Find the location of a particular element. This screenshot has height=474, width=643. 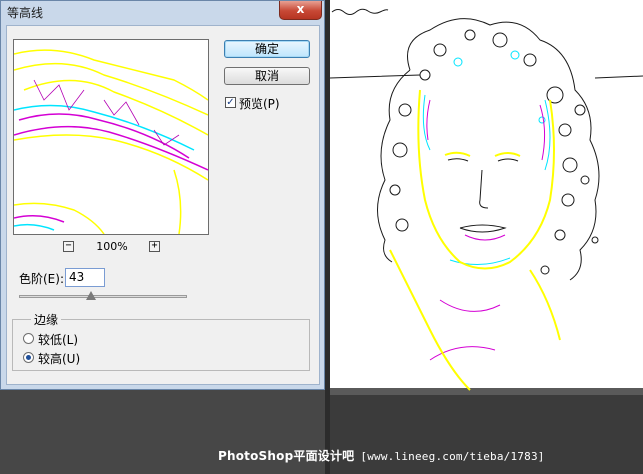

radio-lower is located at coordinates (28, 338).